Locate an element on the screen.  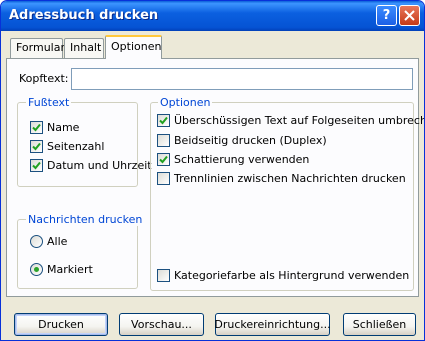
options-group-title: Optionen is located at coordinates (185, 102).